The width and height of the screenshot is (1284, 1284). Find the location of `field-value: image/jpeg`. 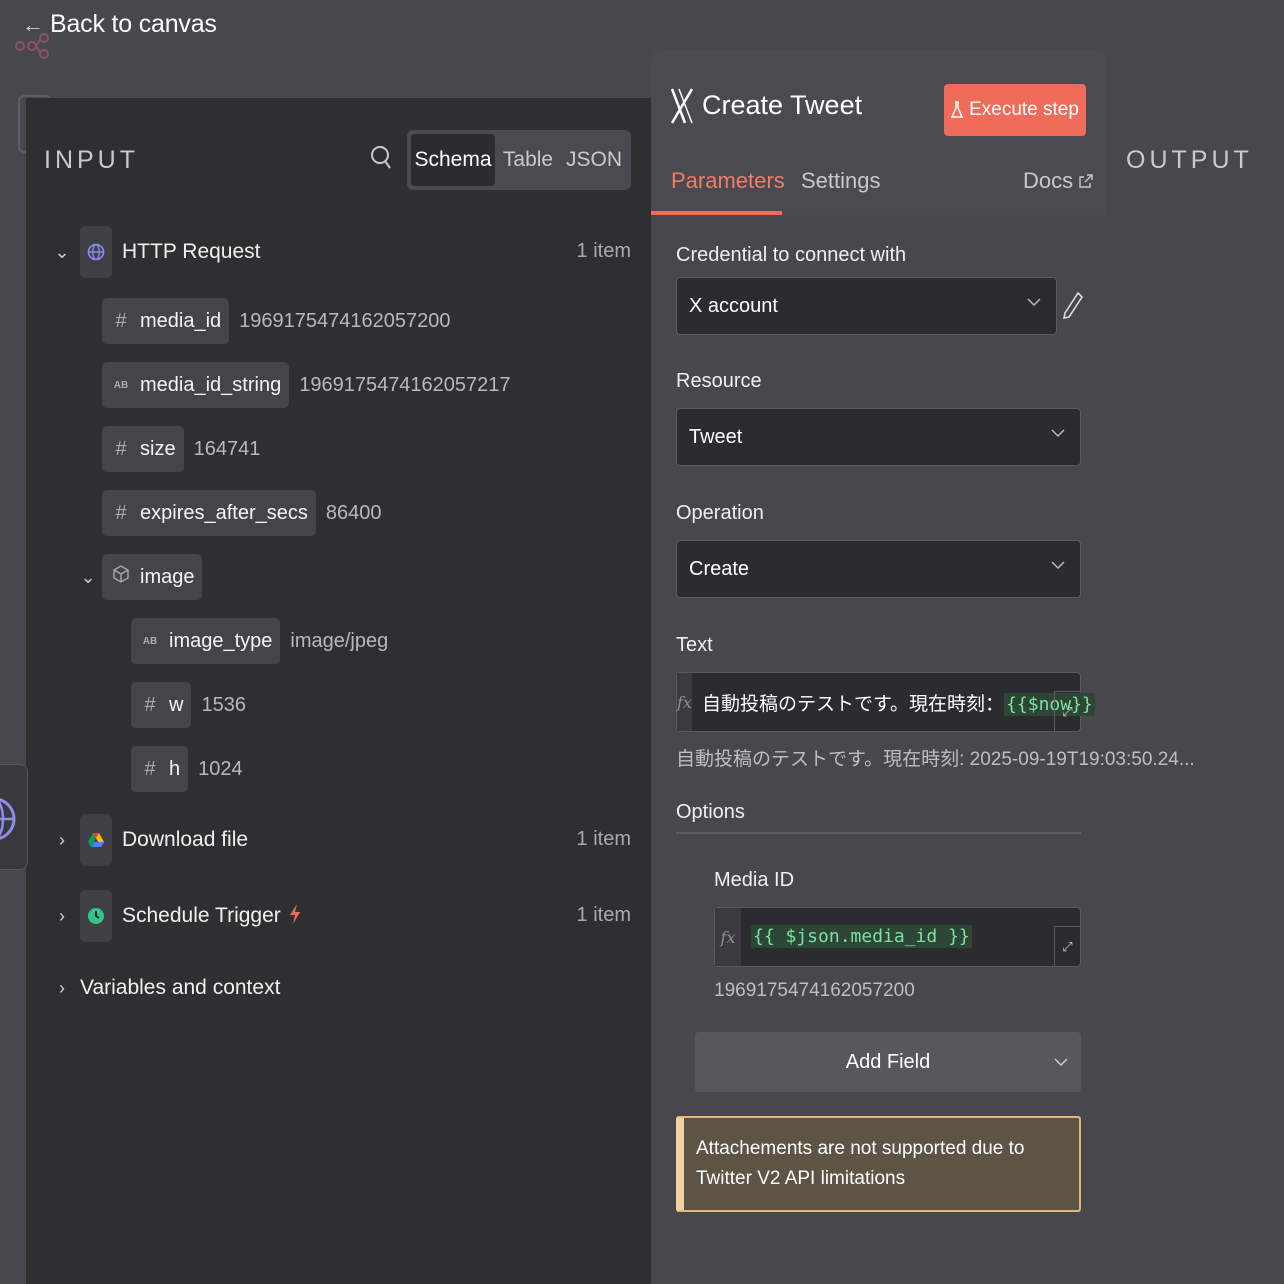

field-value: image/jpeg is located at coordinates (339, 640).